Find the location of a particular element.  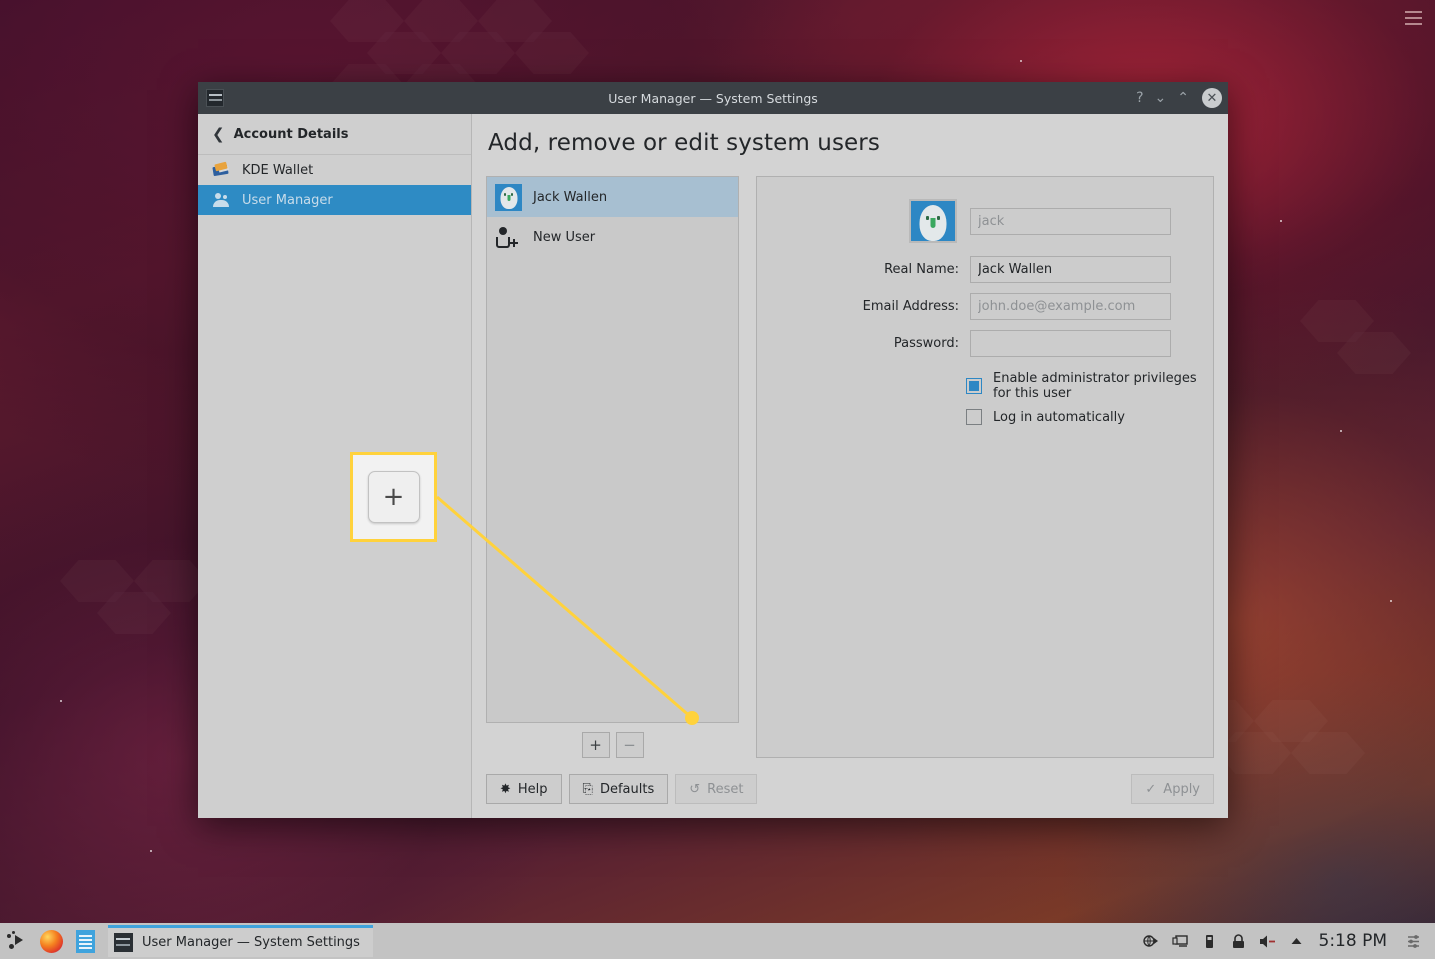

auto-login-label: Log in automatically is located at coordinates (1059, 417).